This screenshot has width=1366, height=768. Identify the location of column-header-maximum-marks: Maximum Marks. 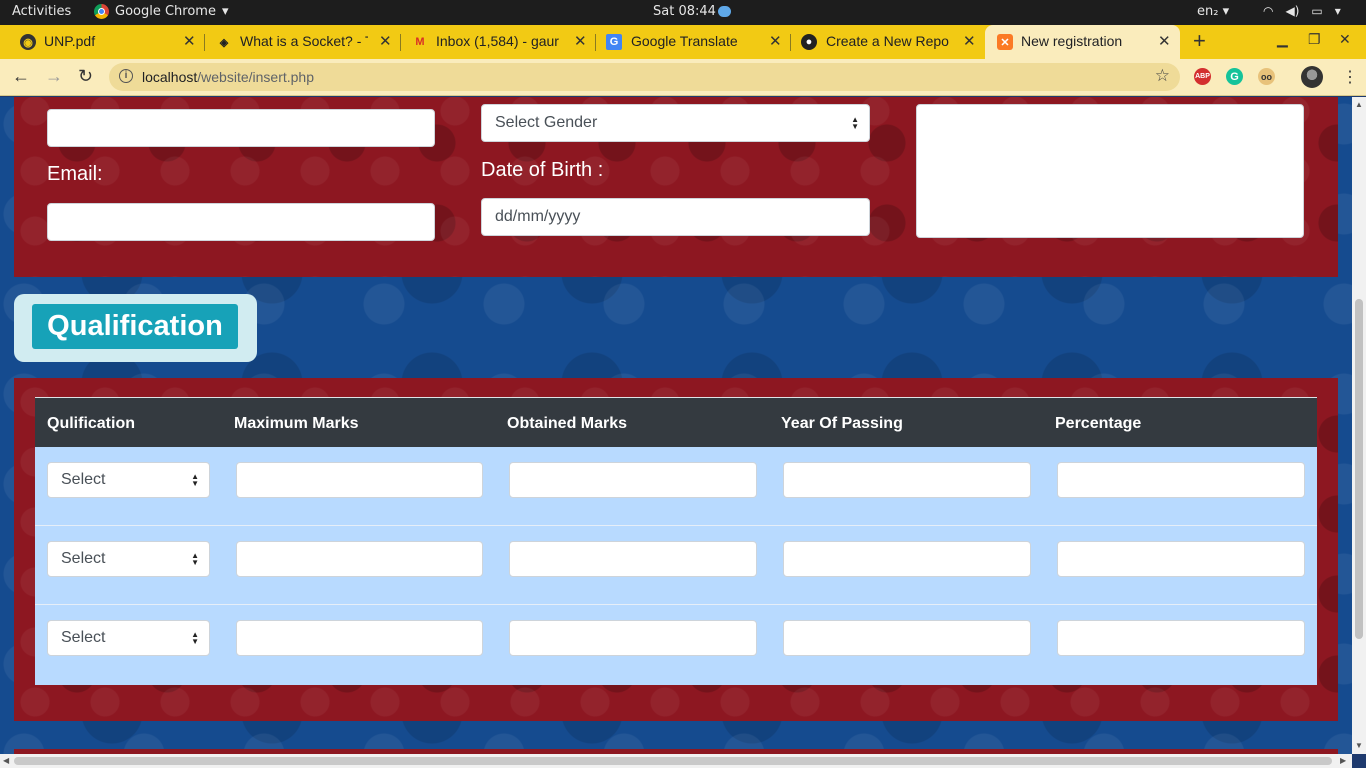
(296, 423).